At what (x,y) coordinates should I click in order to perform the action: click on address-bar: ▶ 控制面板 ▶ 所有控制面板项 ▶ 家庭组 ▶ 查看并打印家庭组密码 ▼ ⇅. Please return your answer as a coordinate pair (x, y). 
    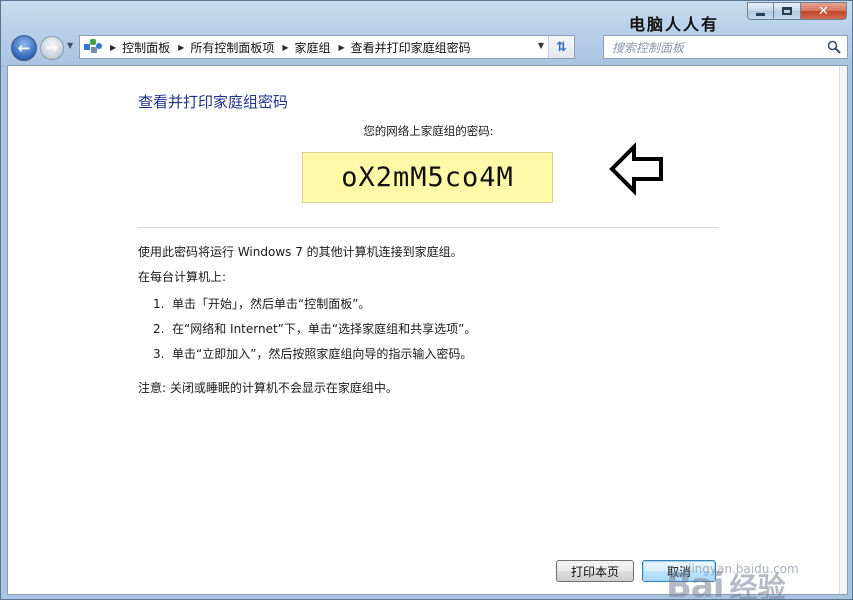
    Looking at the image, I should click on (327, 47).